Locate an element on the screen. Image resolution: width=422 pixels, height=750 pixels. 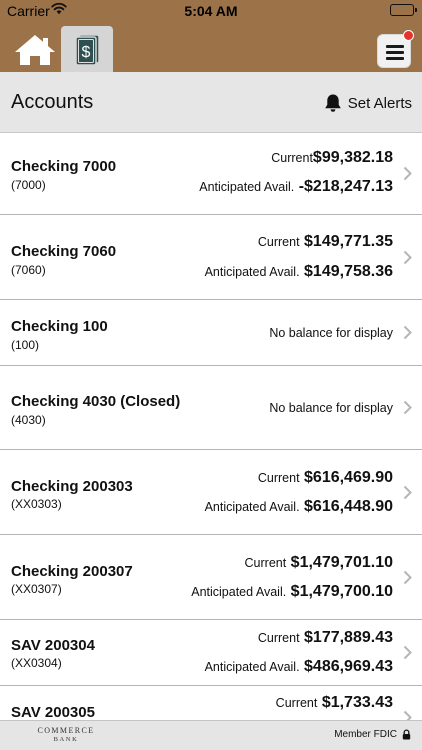
logo-line-1: COMMERCE is located at coordinates (66, 730).